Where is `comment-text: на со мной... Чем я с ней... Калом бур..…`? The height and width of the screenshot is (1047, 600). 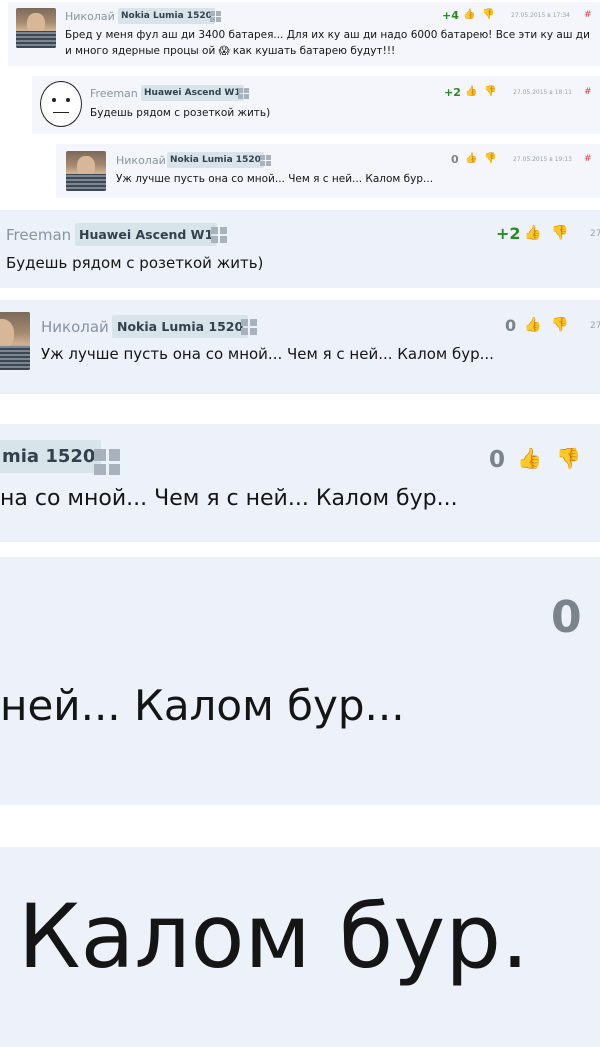
comment-text: на со мной... Чем я с ней... Калом бур..… is located at coordinates (229, 498).